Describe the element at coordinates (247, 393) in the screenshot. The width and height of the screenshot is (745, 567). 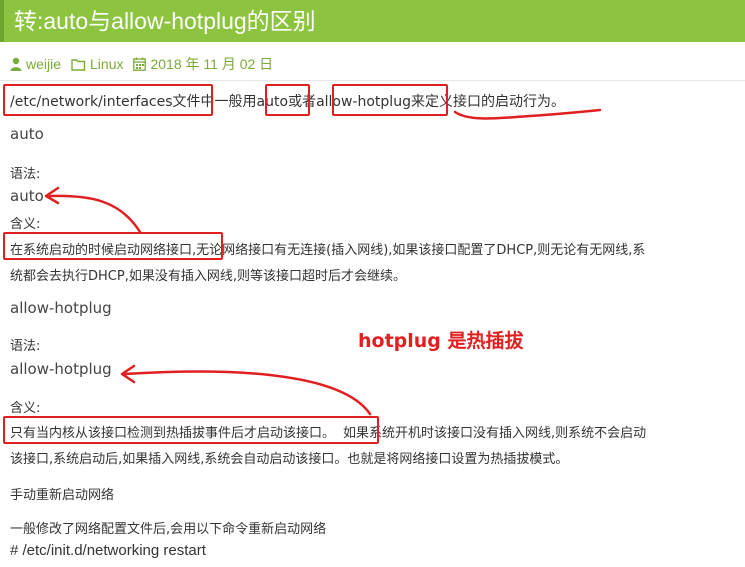
I see `arrow-to-allow-hotplug` at that location.